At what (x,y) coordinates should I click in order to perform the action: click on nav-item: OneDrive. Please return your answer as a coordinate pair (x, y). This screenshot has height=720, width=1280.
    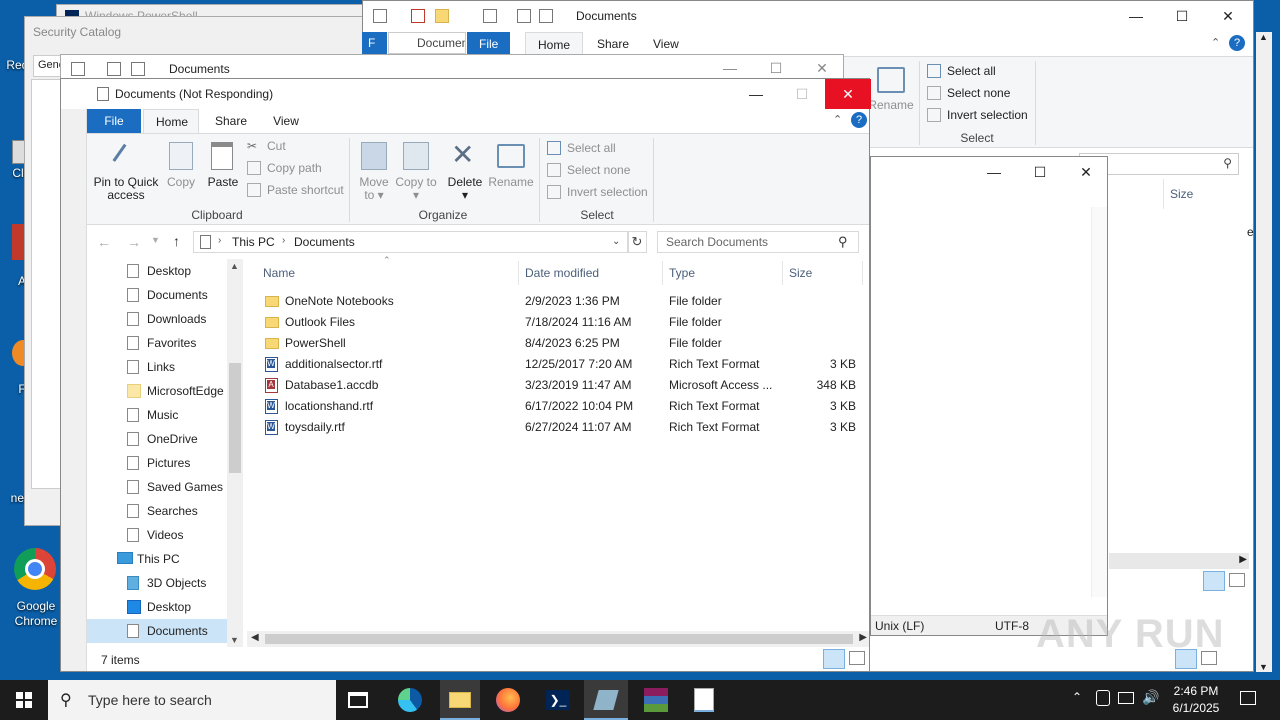
    Looking at the image, I should click on (164, 439).